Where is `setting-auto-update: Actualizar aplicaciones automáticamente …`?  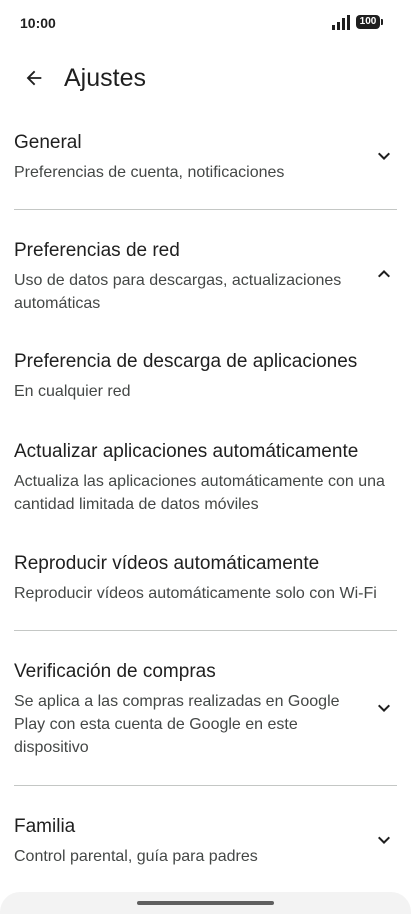
setting-auto-update: Actualizar aplicaciones automáticamente … is located at coordinates (206, 477).